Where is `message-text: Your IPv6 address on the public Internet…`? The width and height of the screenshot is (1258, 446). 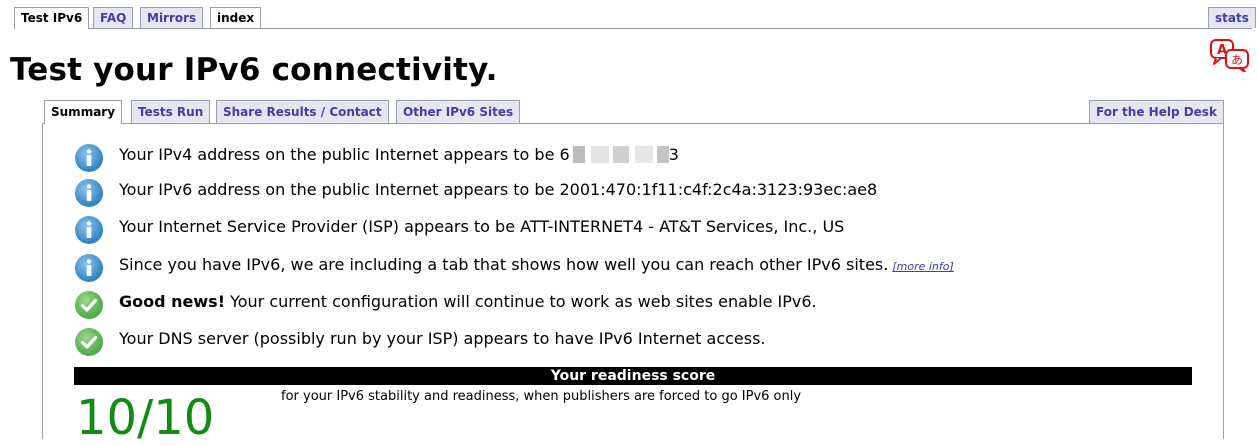
message-text: Your IPv6 address on the public Internet… is located at coordinates (498, 189).